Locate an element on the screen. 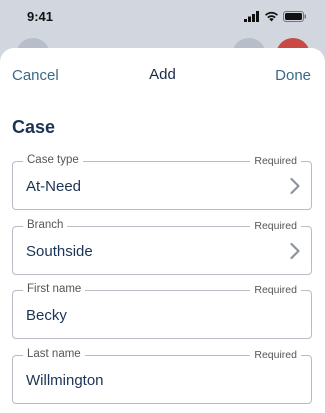 The height and width of the screenshot is (413, 325). field-label: Last name is located at coordinates (54, 354).